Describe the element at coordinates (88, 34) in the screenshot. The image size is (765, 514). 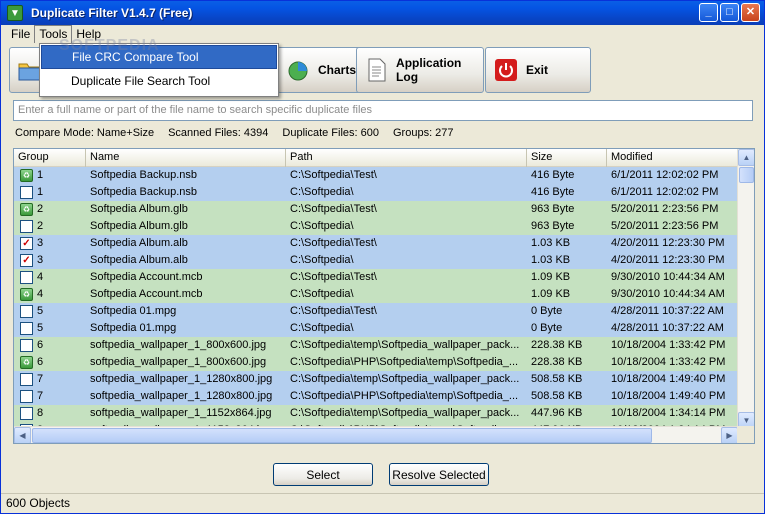
I see `menu-help: Help` at that location.